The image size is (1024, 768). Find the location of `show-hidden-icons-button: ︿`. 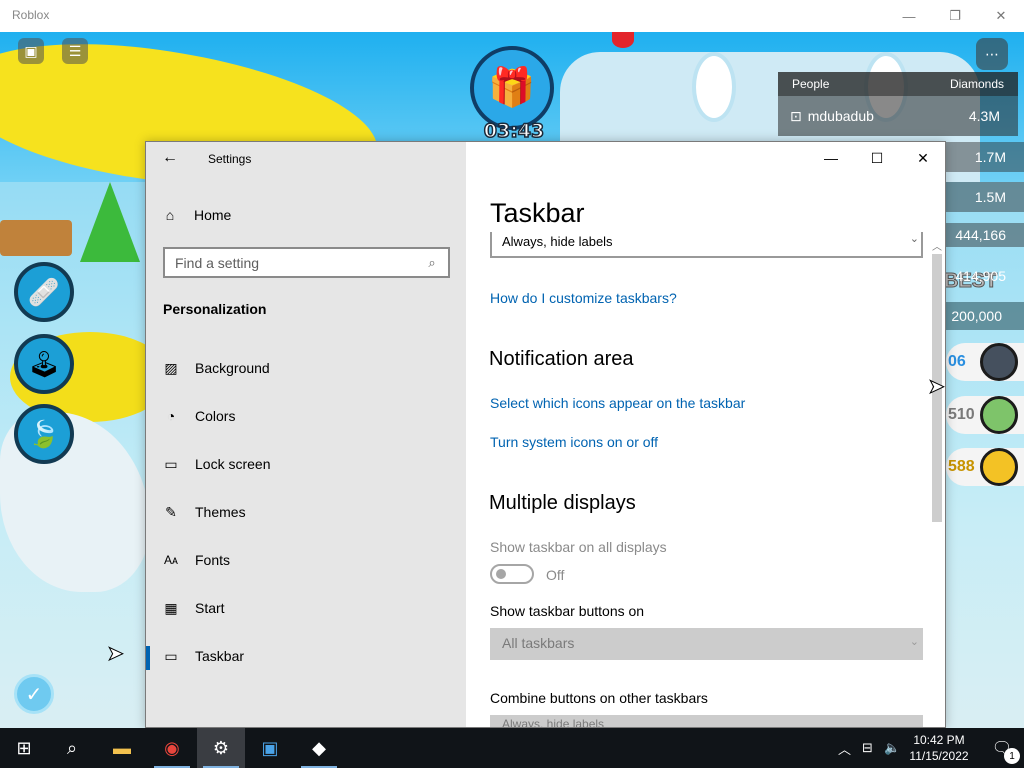

show-hidden-icons-button: ︿ is located at coordinates (844, 748).